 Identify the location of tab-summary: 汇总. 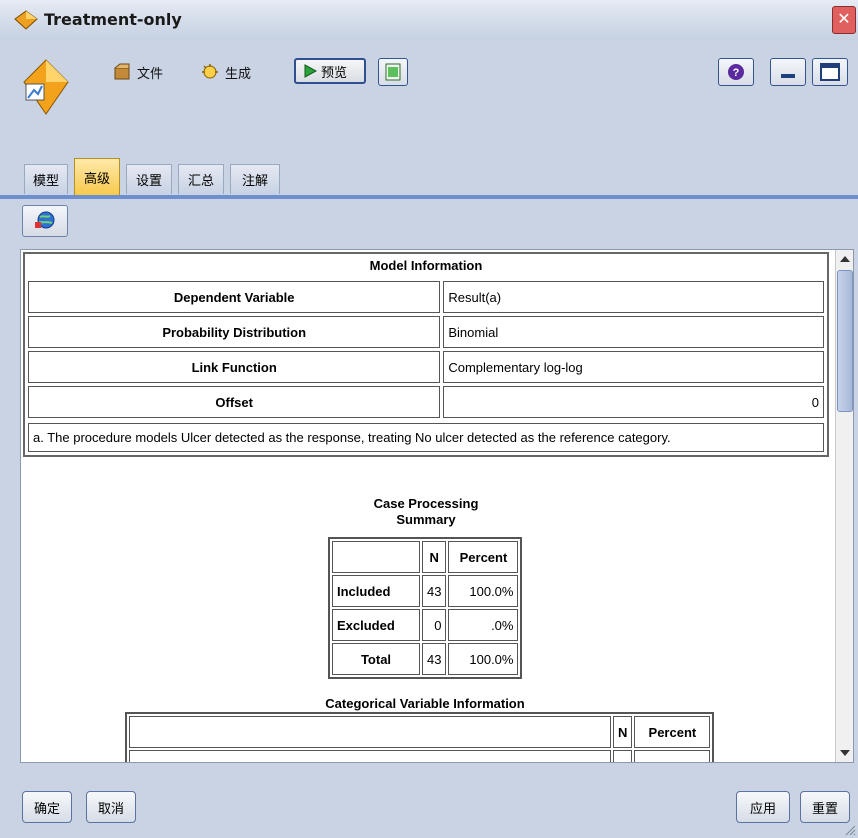
(201, 179).